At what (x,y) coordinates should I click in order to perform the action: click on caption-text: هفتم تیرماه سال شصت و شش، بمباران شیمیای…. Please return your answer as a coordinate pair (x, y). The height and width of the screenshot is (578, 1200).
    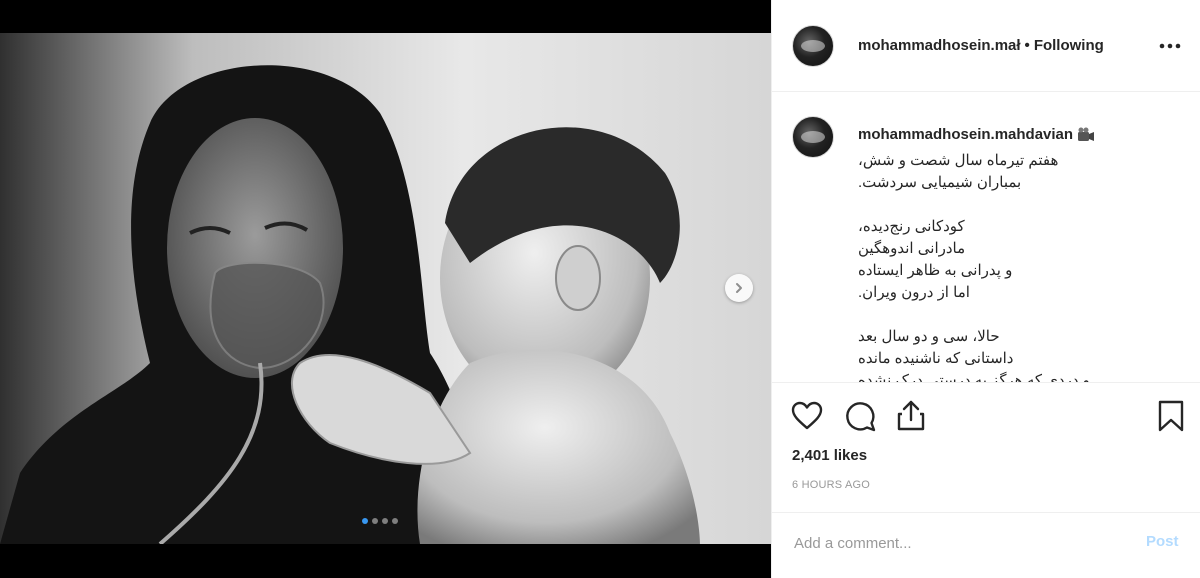
    Looking at the image, I should click on (1008, 266).